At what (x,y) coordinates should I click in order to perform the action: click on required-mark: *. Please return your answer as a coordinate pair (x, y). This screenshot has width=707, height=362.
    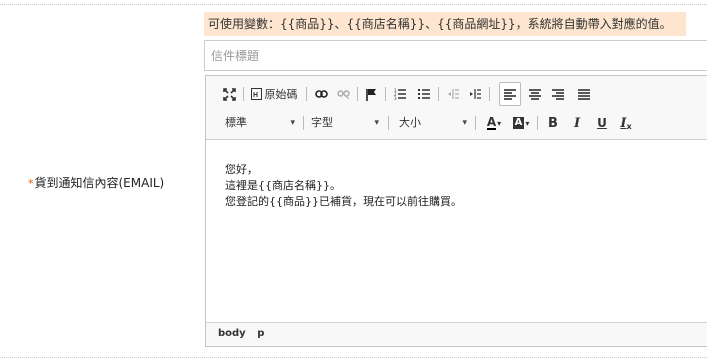
    Looking at the image, I should click on (31, 183).